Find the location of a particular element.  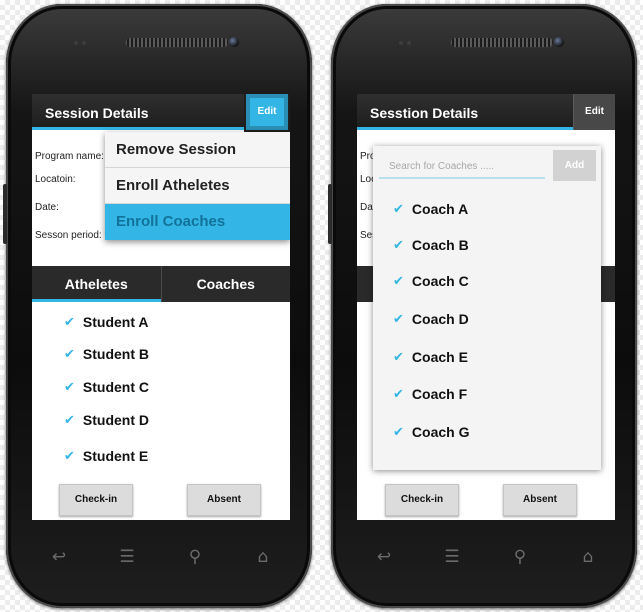

coach-item: ✔ Coach E is located at coordinates (430, 357).